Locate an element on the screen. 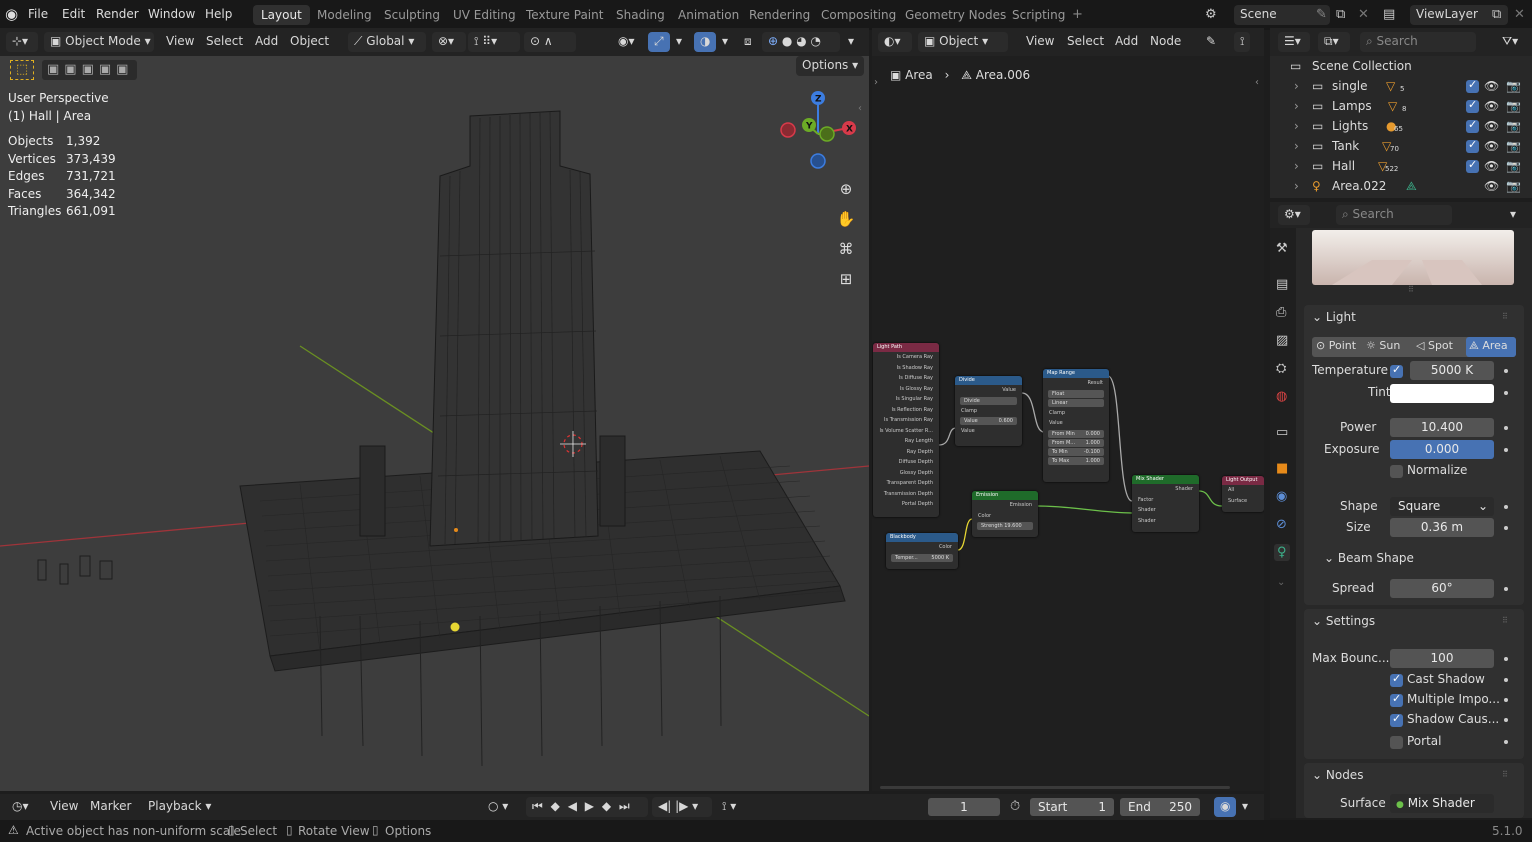  solid-shading-icon: ● is located at coordinates (787, 41).